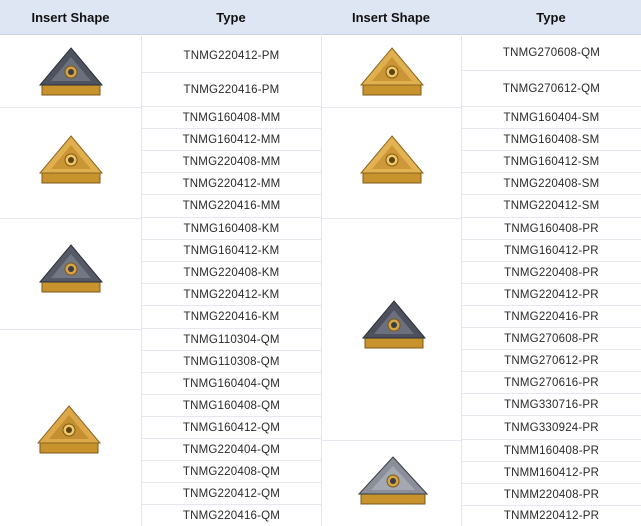 This screenshot has width=641, height=526. Describe the element at coordinates (551, 317) in the screenshot. I see `type-code: TNMG220416-PR` at that location.